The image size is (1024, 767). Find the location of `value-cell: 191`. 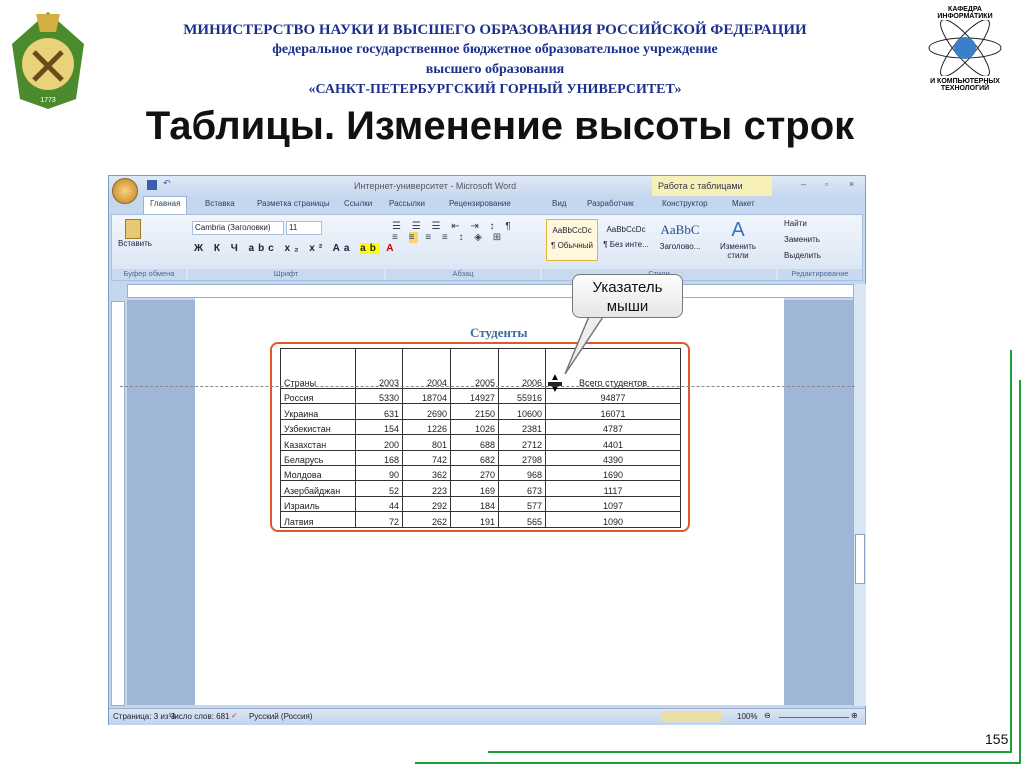

value-cell: 191 is located at coordinates (474, 519).